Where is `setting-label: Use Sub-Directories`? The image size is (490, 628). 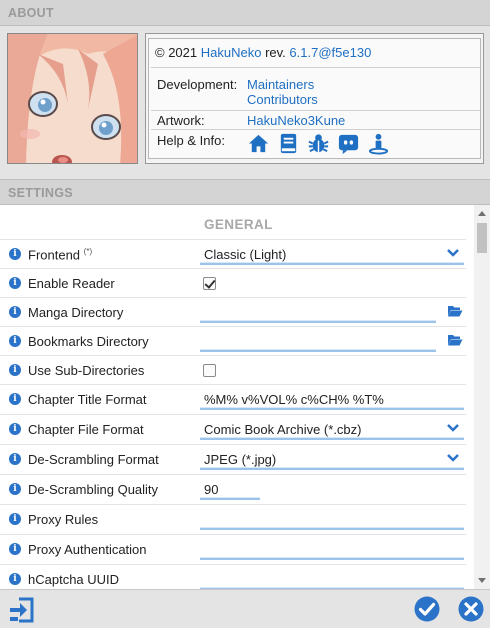 setting-label: Use Sub-Directories is located at coordinates (86, 370).